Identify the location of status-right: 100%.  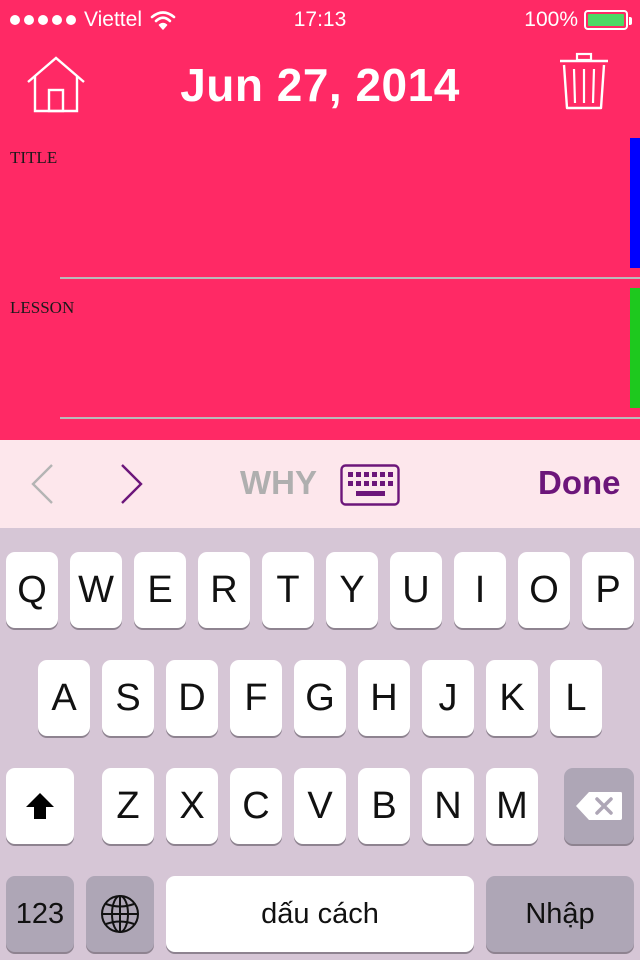
(578, 20).